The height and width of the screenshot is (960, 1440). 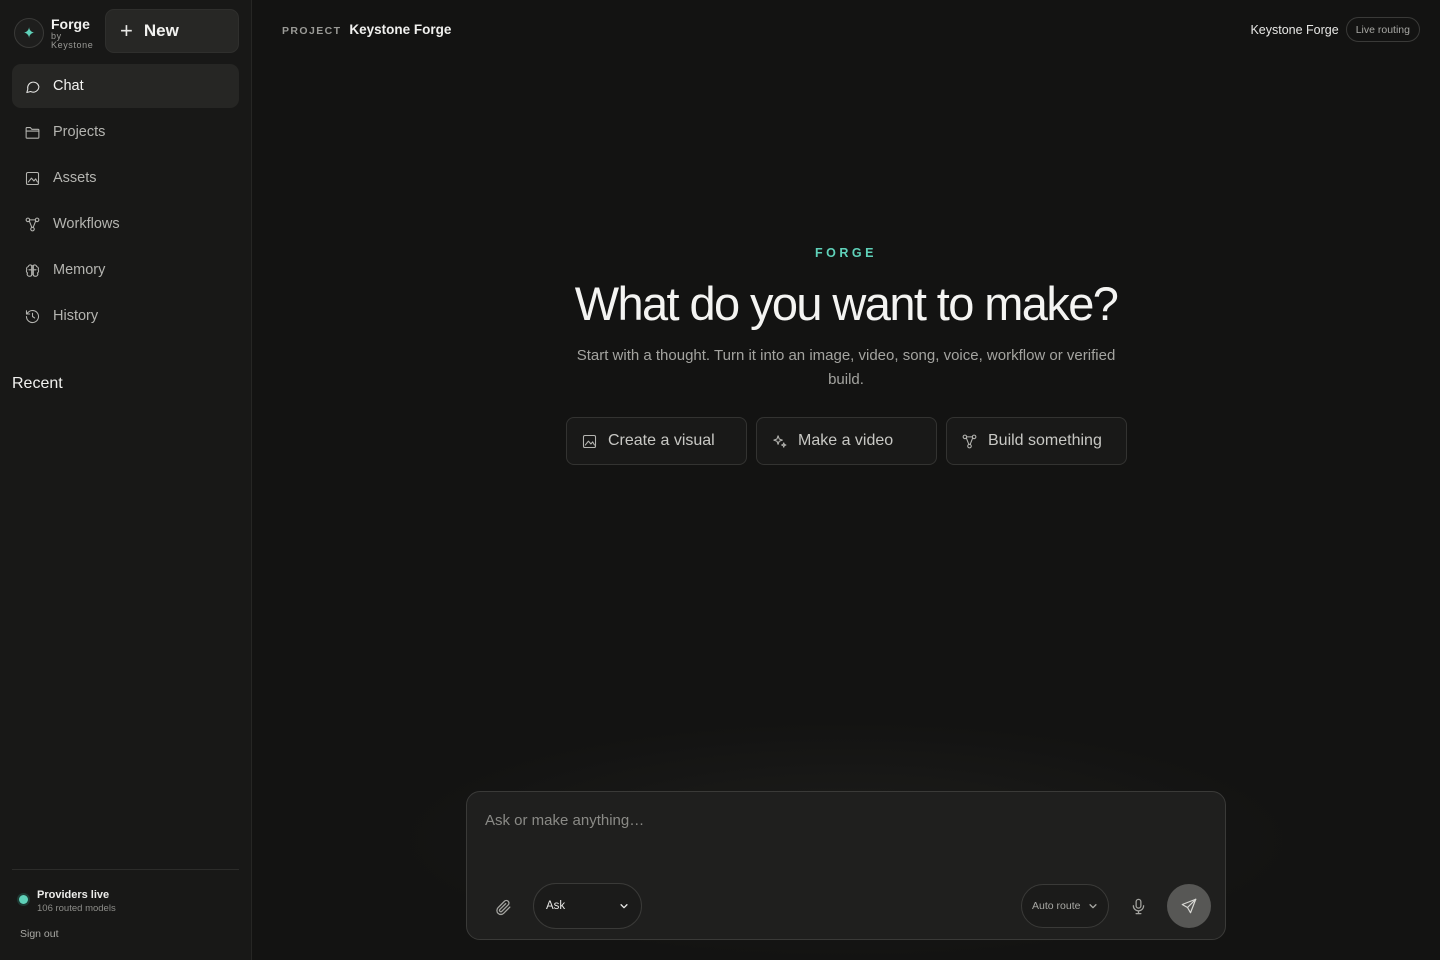 I want to click on microphone-icon, so click(x=1138, y=906).